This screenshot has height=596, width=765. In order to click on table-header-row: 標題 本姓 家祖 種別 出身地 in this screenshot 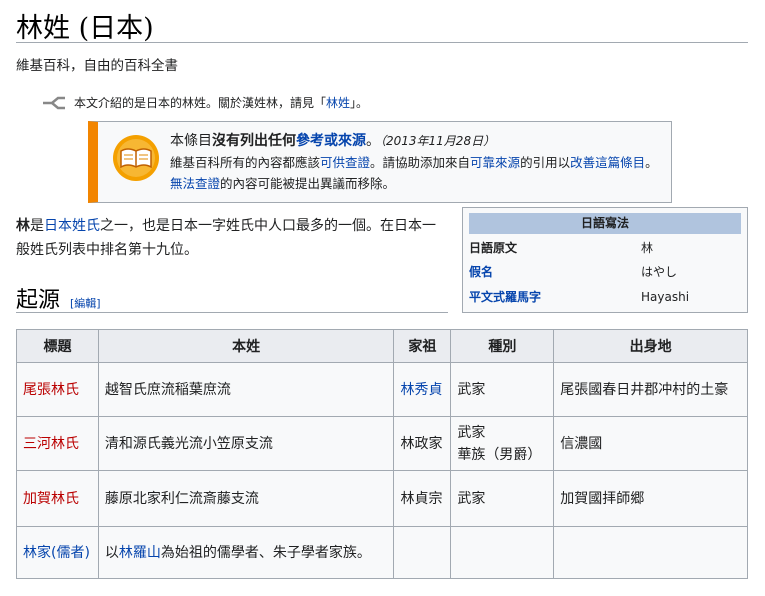, I will do `click(382, 346)`.